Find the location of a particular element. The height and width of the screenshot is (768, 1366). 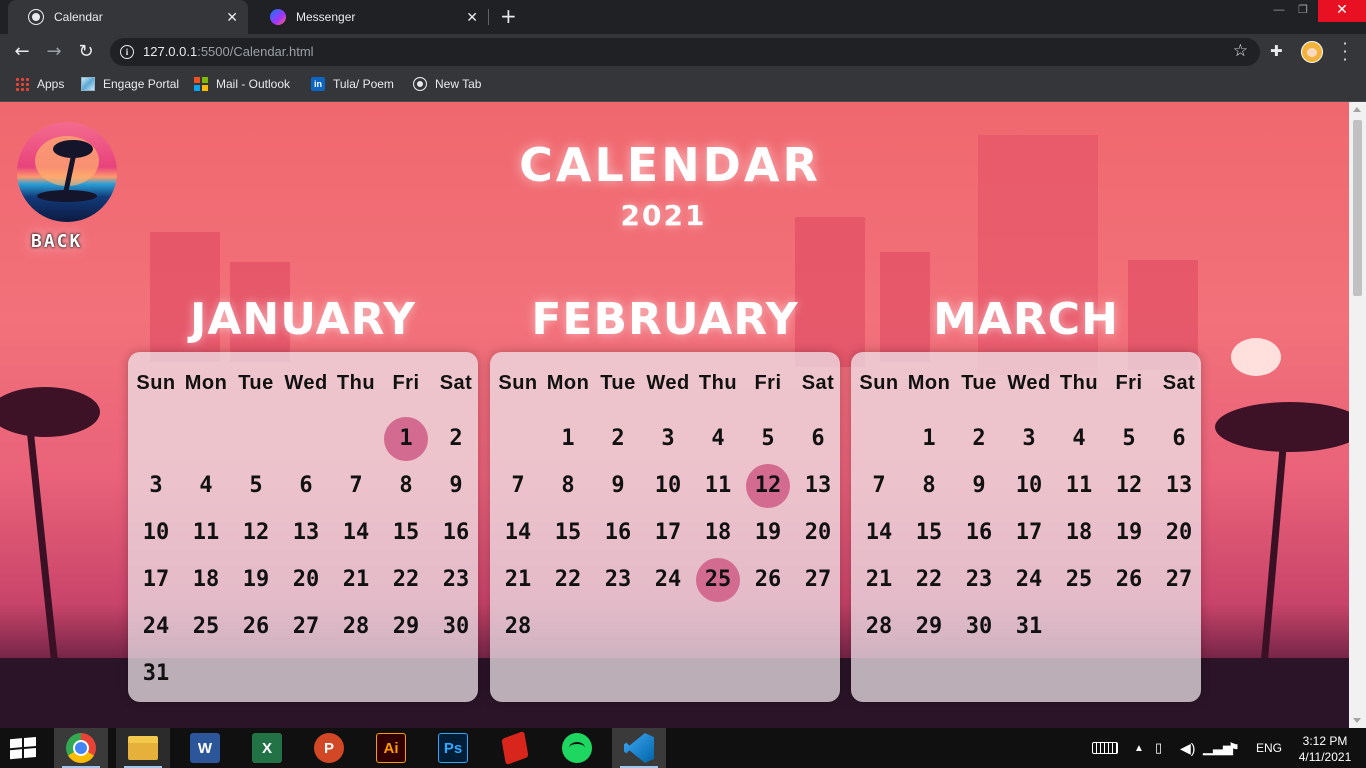

scroll-thumb is located at coordinates (1357, 208).